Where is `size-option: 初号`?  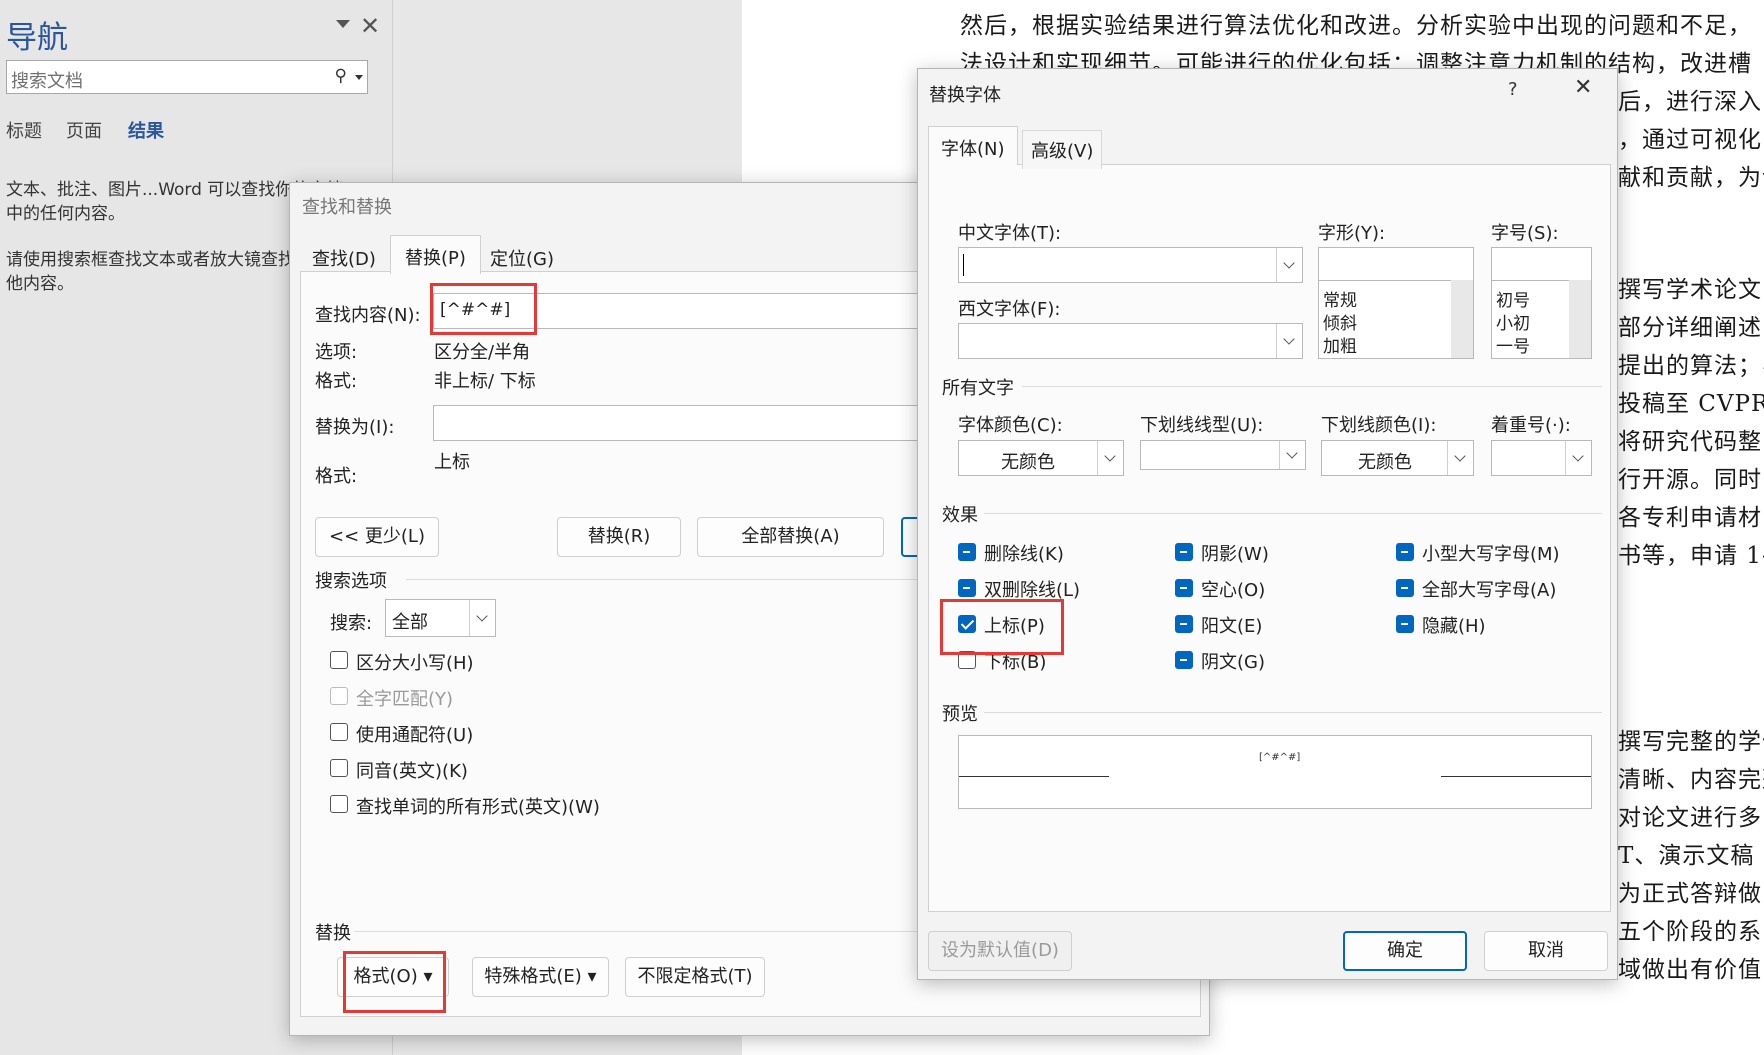
size-option: 初号 is located at coordinates (1513, 298).